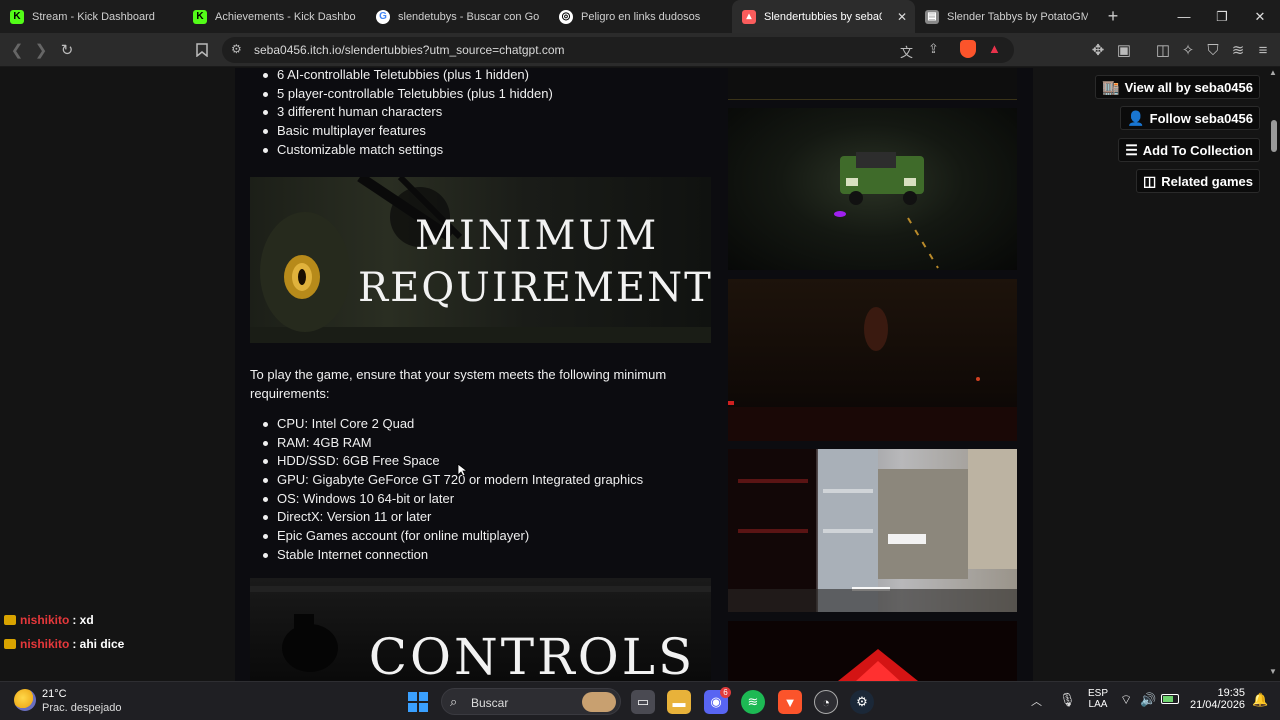  What do you see at coordinates (41, 50) in the screenshot?
I see `forward-icon: ❯` at bounding box center [41, 50].